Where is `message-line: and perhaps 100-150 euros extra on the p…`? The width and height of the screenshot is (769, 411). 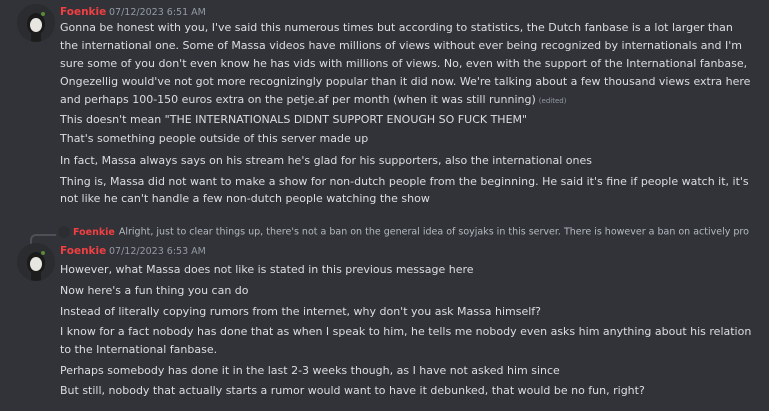 message-line: and perhaps 100-150 euros extra on the p… is located at coordinates (412, 100).